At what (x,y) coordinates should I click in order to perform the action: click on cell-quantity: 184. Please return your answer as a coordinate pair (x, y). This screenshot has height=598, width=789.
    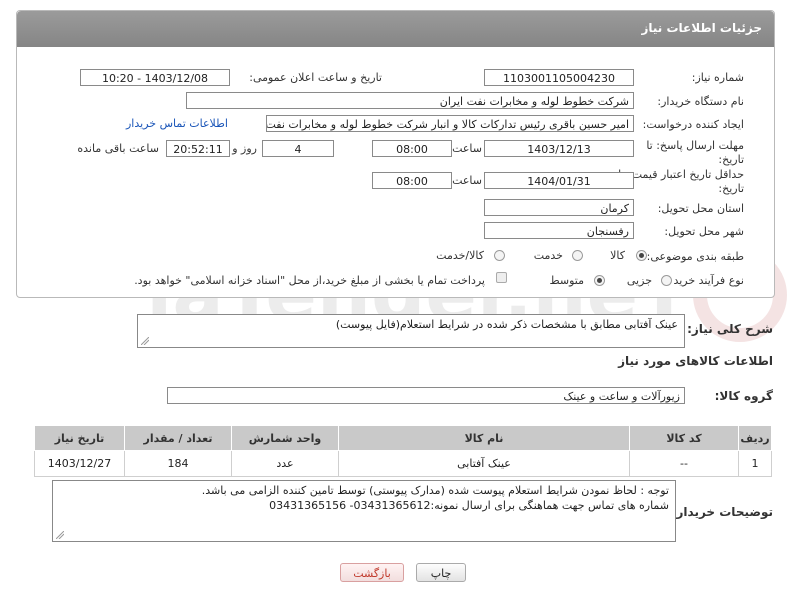
    Looking at the image, I should click on (178, 463).